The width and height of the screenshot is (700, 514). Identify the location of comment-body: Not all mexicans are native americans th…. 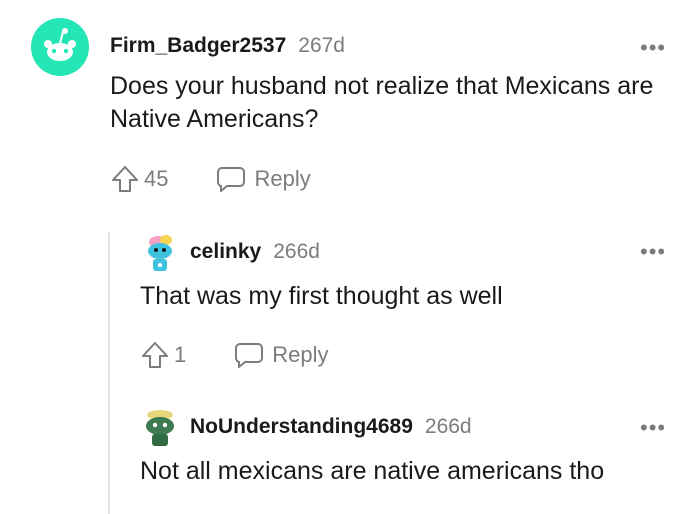
(372, 471).